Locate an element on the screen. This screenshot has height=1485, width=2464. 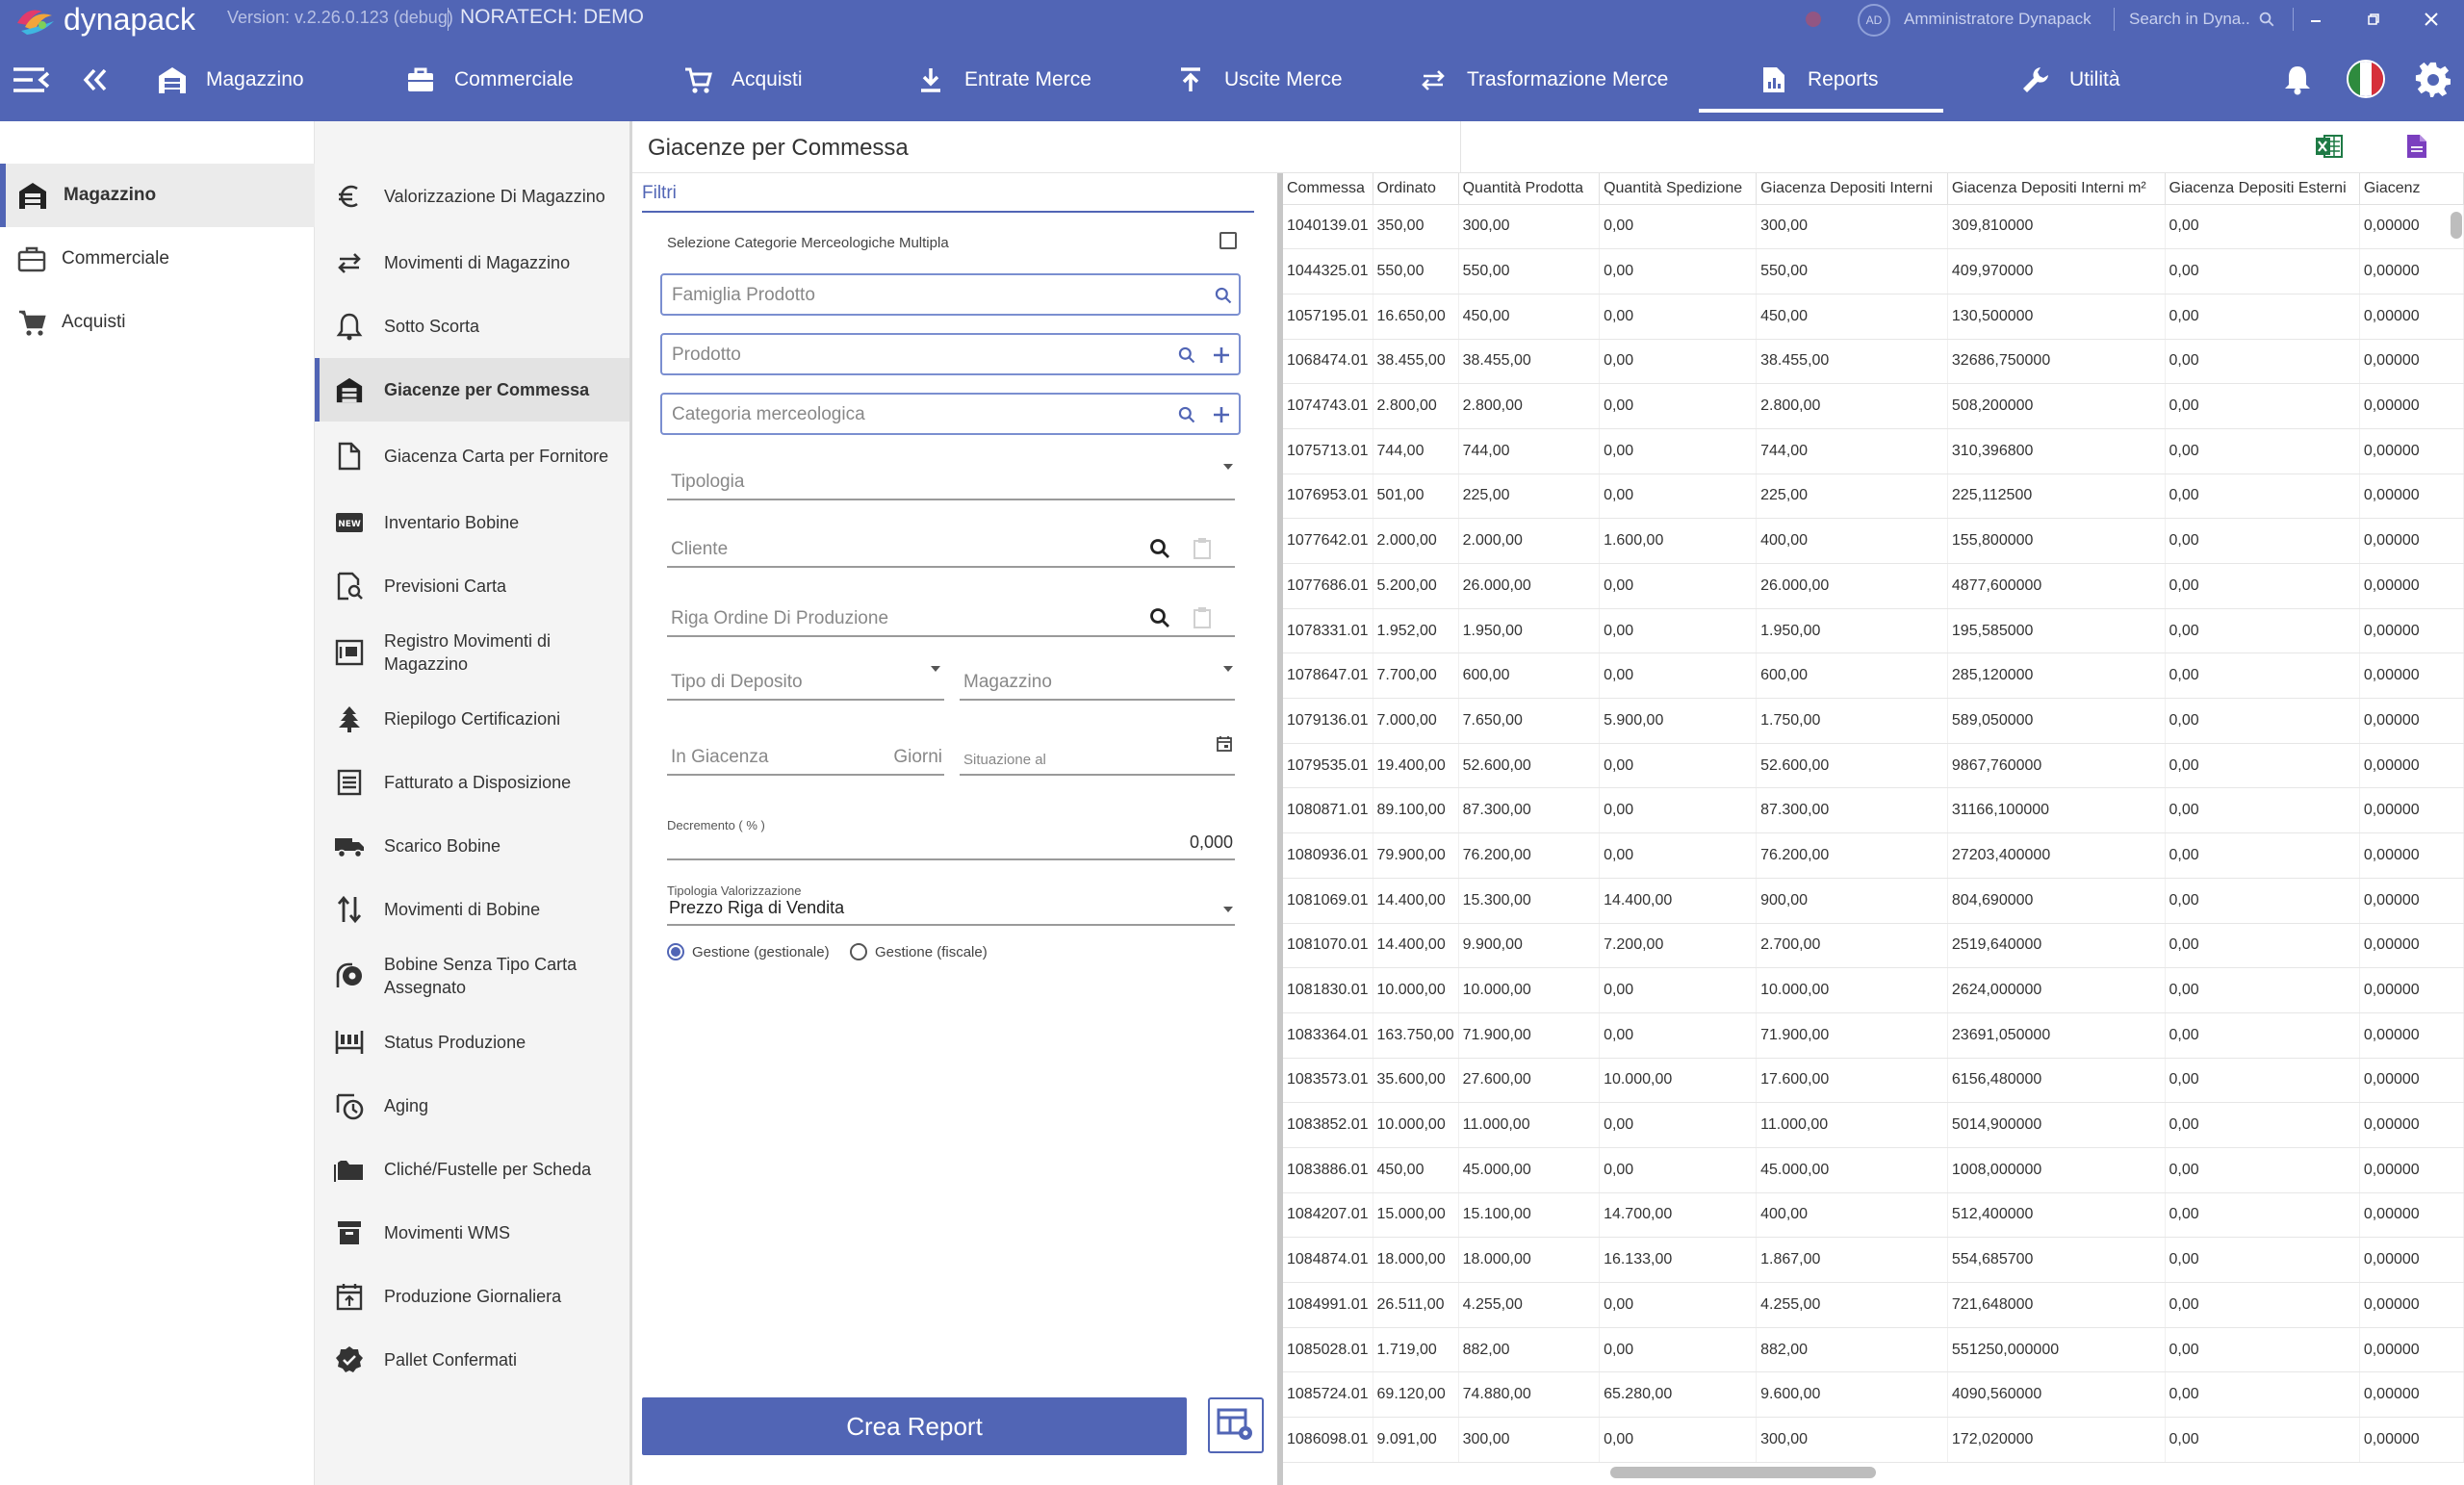
global-search: Search in Dyna.. is located at coordinates (2202, 19).